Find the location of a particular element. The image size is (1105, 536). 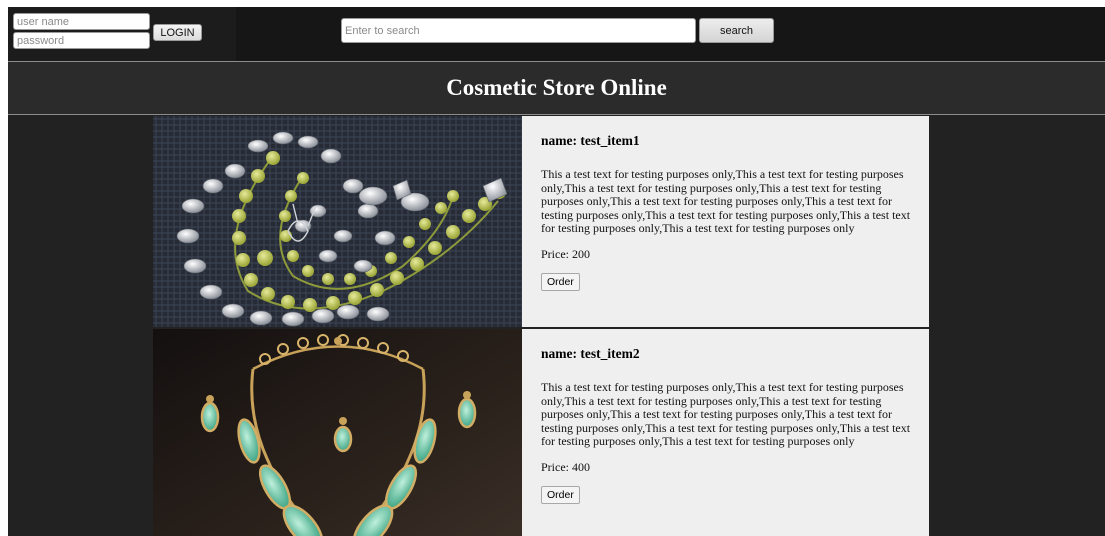

turquoise-necklace-earrings-image is located at coordinates (337, 432).